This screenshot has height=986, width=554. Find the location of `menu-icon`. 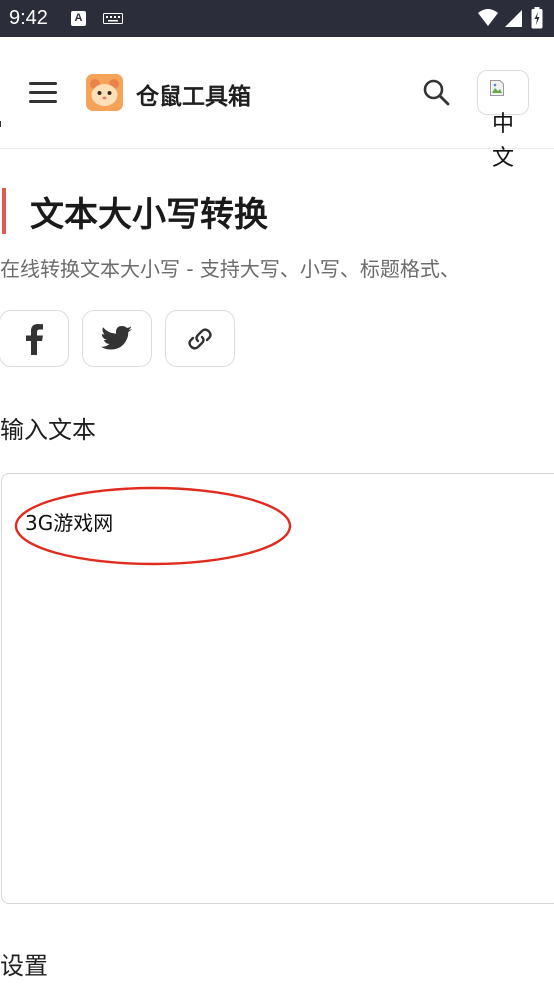

menu-icon is located at coordinates (43, 93).